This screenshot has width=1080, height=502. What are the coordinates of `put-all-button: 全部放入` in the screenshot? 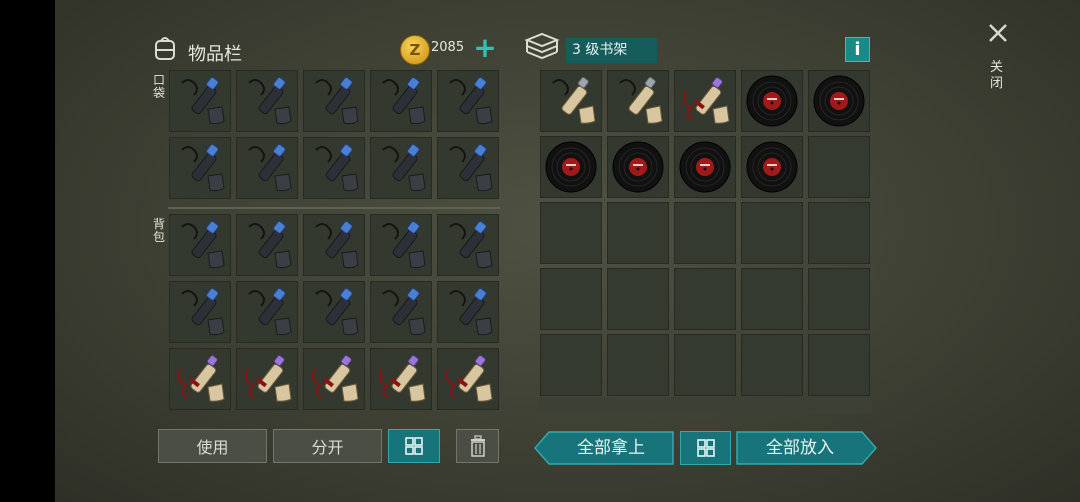 It's located at (806, 448).